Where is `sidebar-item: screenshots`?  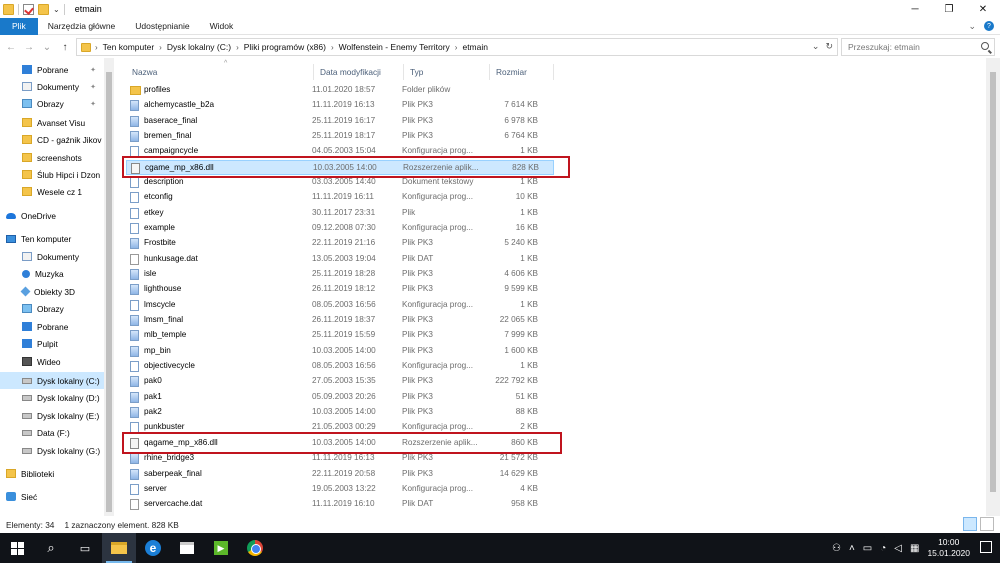
sidebar-item: screenshots is located at coordinates (52, 157).